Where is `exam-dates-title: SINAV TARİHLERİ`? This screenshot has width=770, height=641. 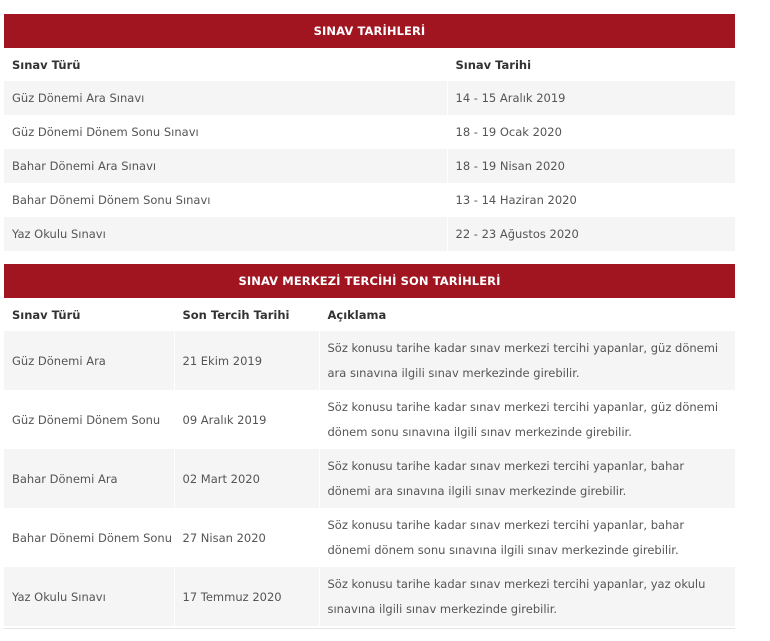 exam-dates-title: SINAV TARİHLERİ is located at coordinates (369, 31).